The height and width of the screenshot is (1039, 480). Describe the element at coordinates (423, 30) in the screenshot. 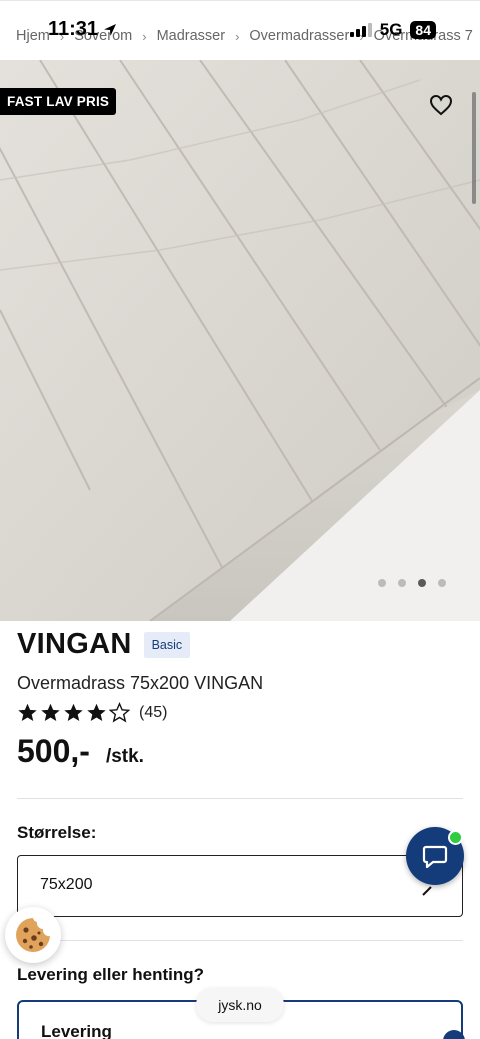

I see `battery-level: 84` at that location.